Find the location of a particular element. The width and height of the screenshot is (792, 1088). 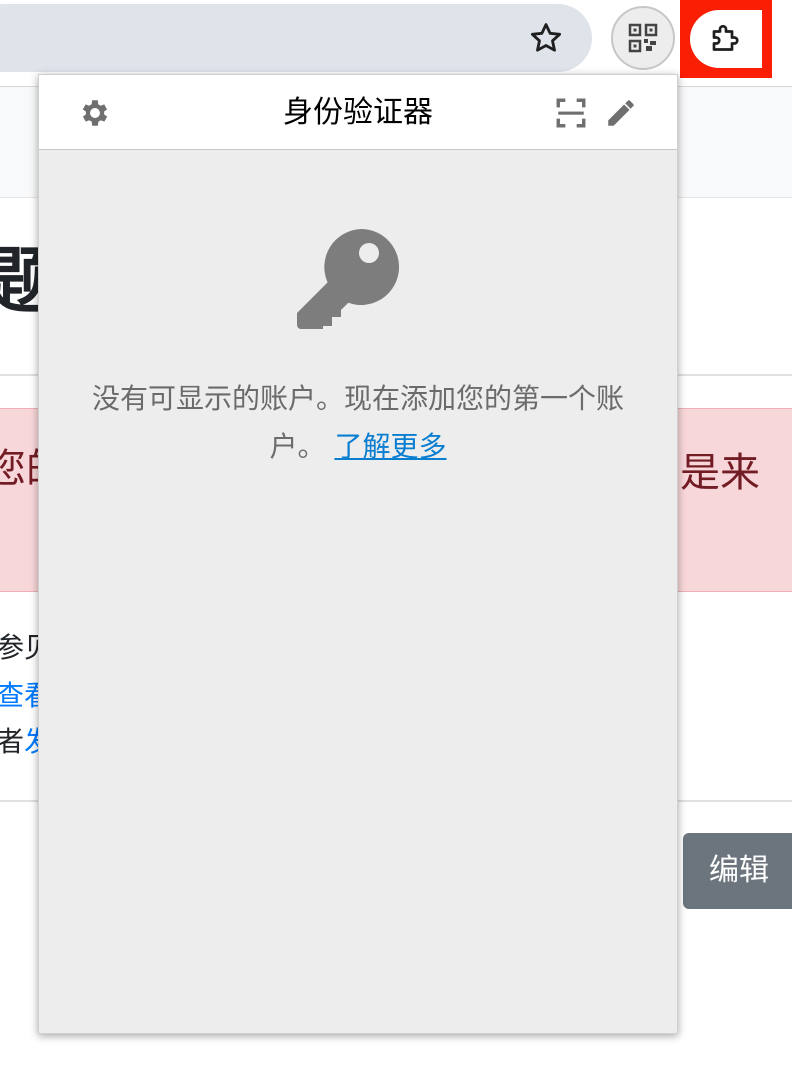

pencil-icon is located at coordinates (621, 113).